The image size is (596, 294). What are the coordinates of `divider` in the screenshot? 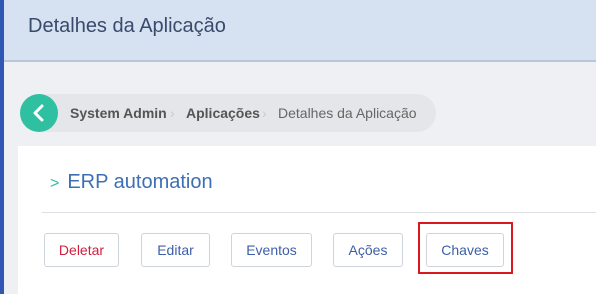 It's located at (319, 212).